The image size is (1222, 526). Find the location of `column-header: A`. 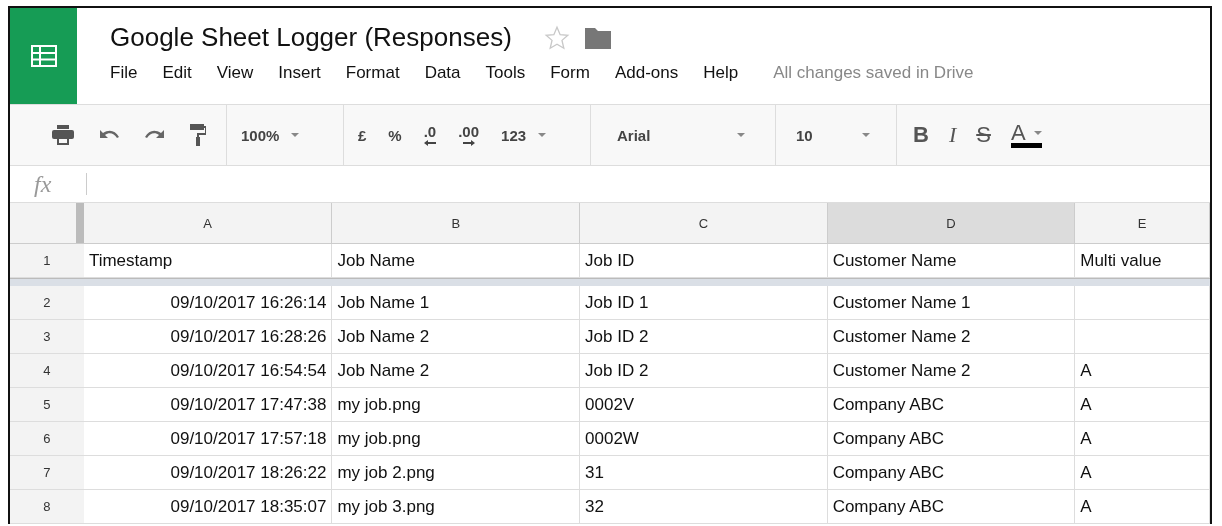

column-header: A is located at coordinates (208, 223).